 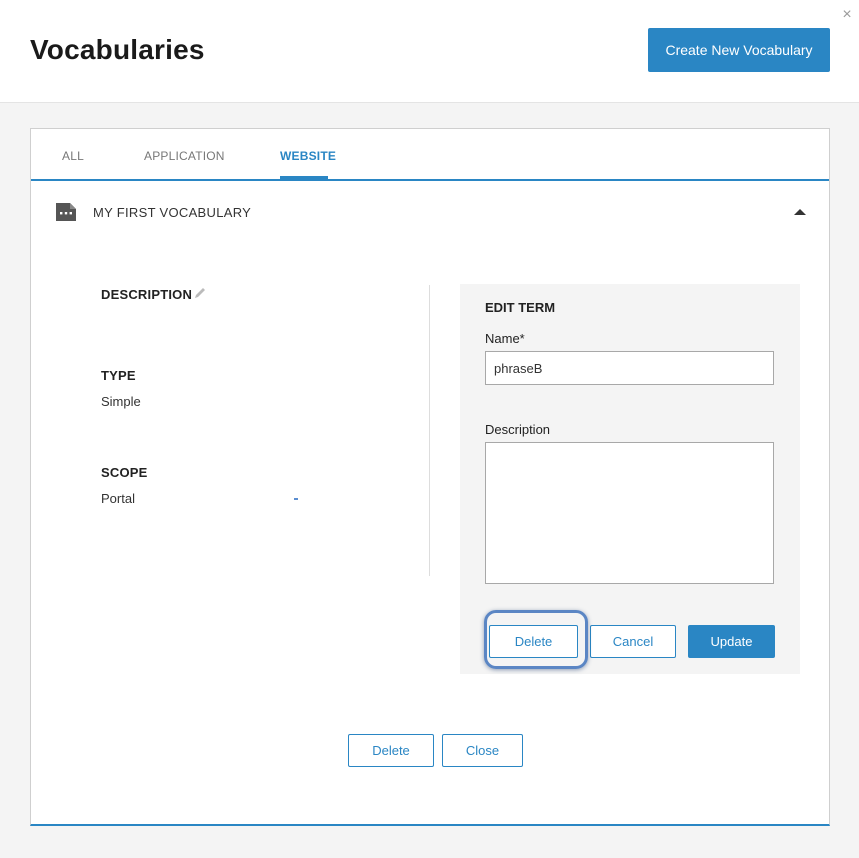 I want to click on vocabulary-row: MY FIRST VOCABULARY, so click(x=430, y=209).